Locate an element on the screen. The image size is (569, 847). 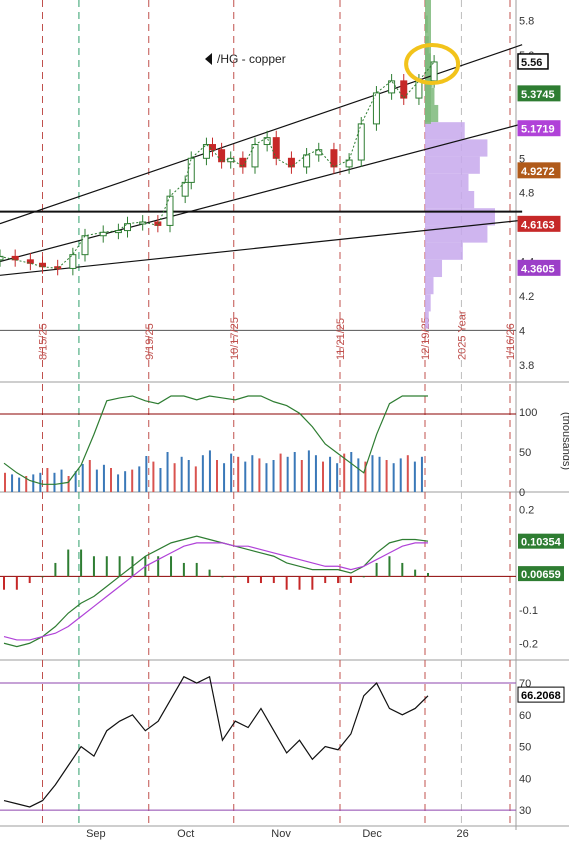
date-marker-label: 9/19/25 is located at coordinates (150, 341).